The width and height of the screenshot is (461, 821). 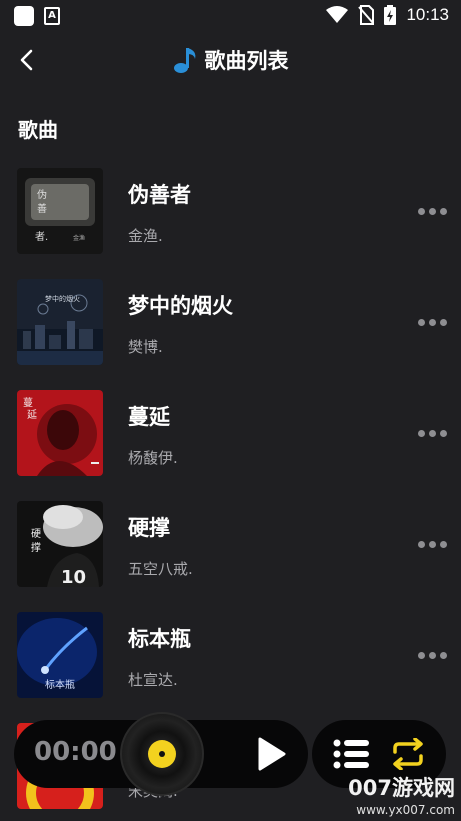 I want to click on playlist-button, so click(x=351, y=754).